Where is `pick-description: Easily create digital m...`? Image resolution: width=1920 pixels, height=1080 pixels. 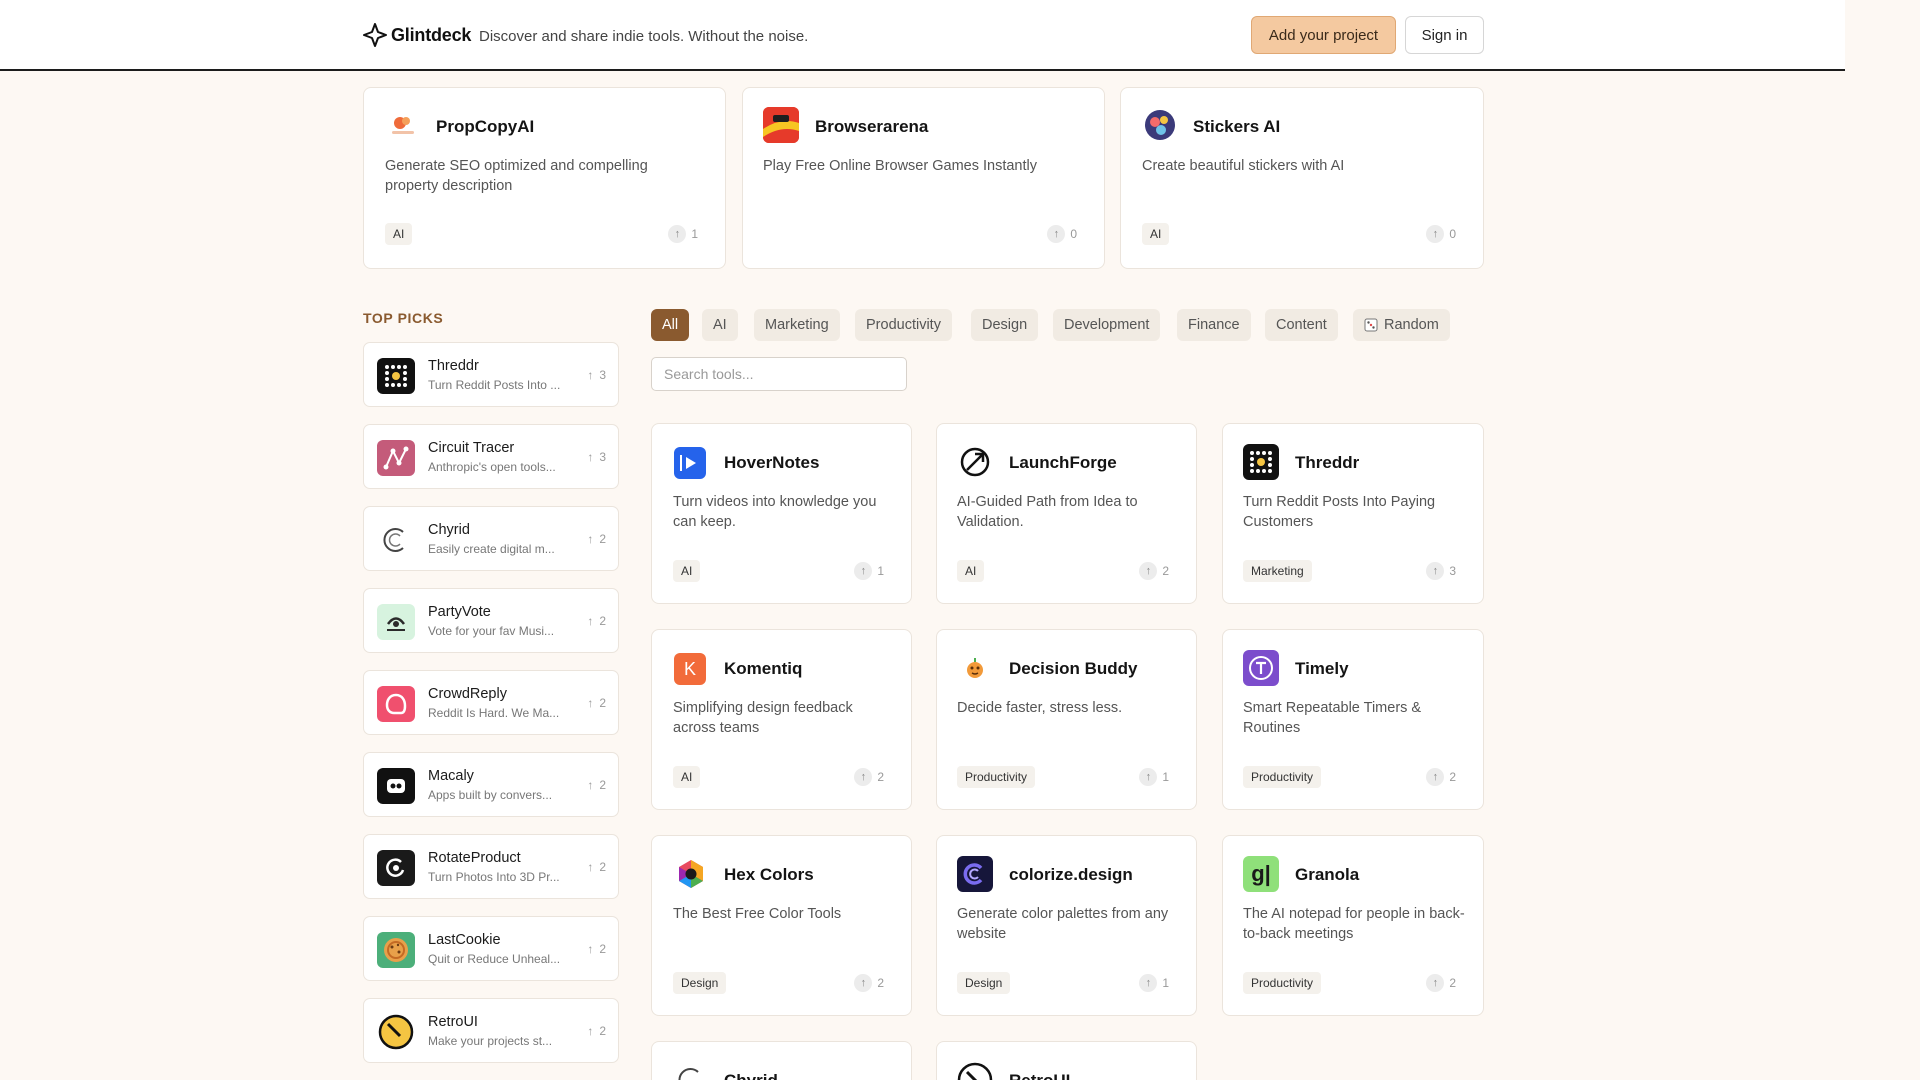 pick-description: Easily create digital m... is located at coordinates (491, 549).